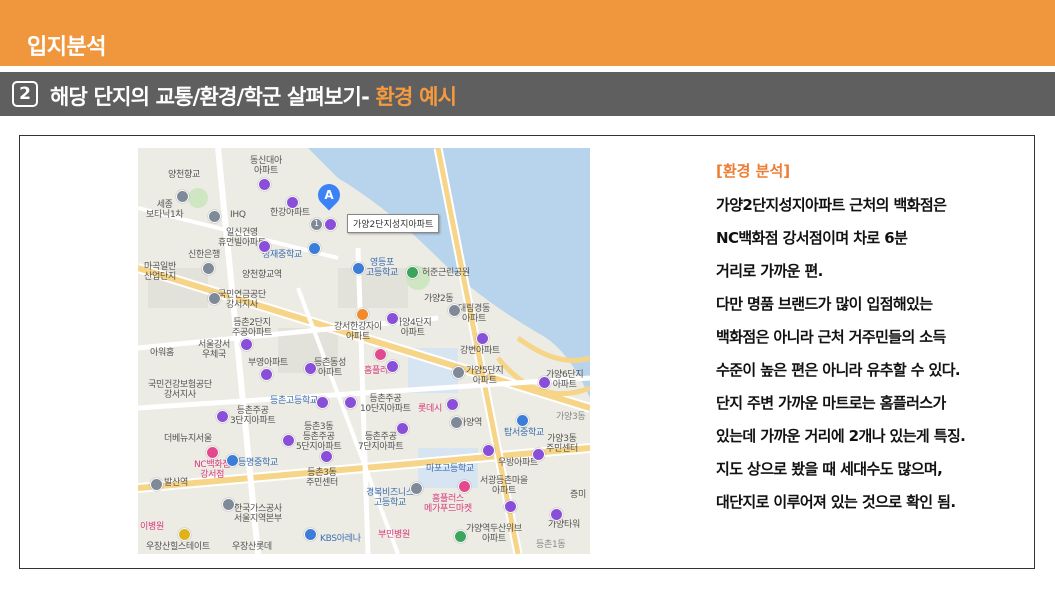 Image resolution: width=1055 pixels, height=593 pixels. I want to click on map-label: 우장산롯데, so click(252, 547).